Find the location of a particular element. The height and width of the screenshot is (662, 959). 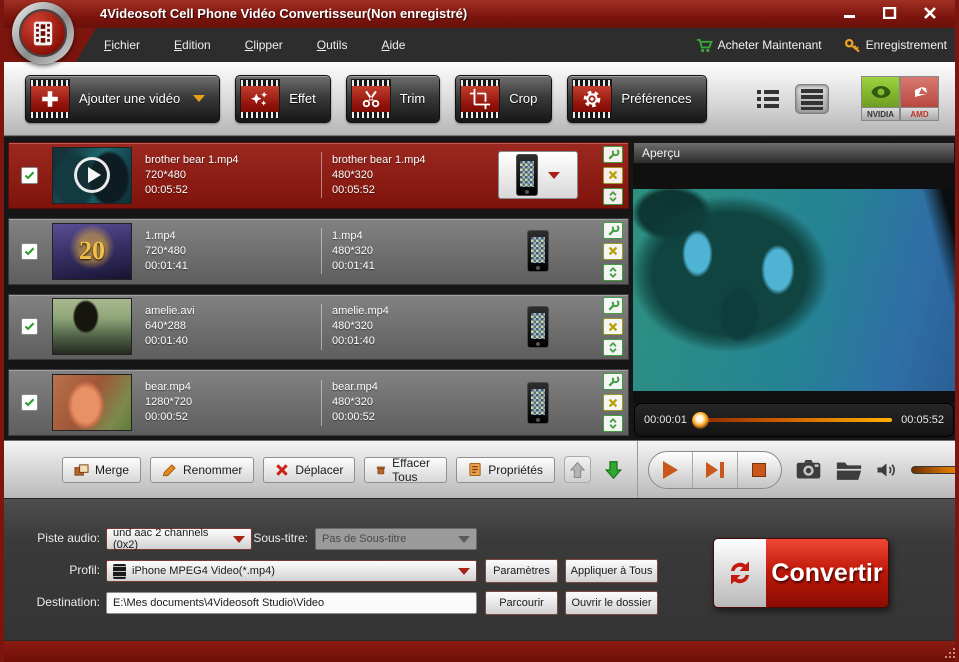

list-view-large-button is located at coordinates (812, 98).